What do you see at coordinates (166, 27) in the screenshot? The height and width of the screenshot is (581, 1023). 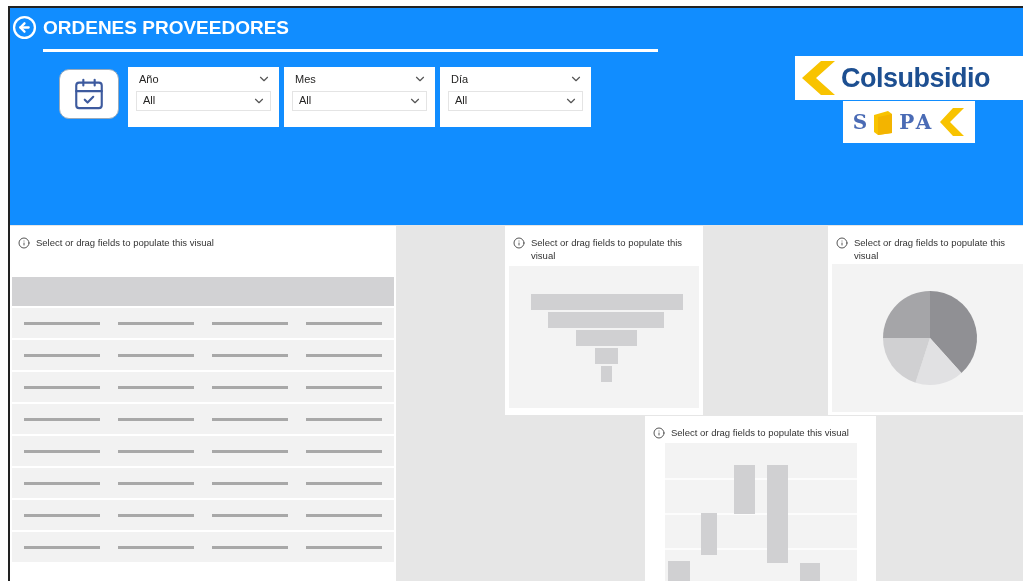 I see `page-title: ORDENES PROVEEDORES` at bounding box center [166, 27].